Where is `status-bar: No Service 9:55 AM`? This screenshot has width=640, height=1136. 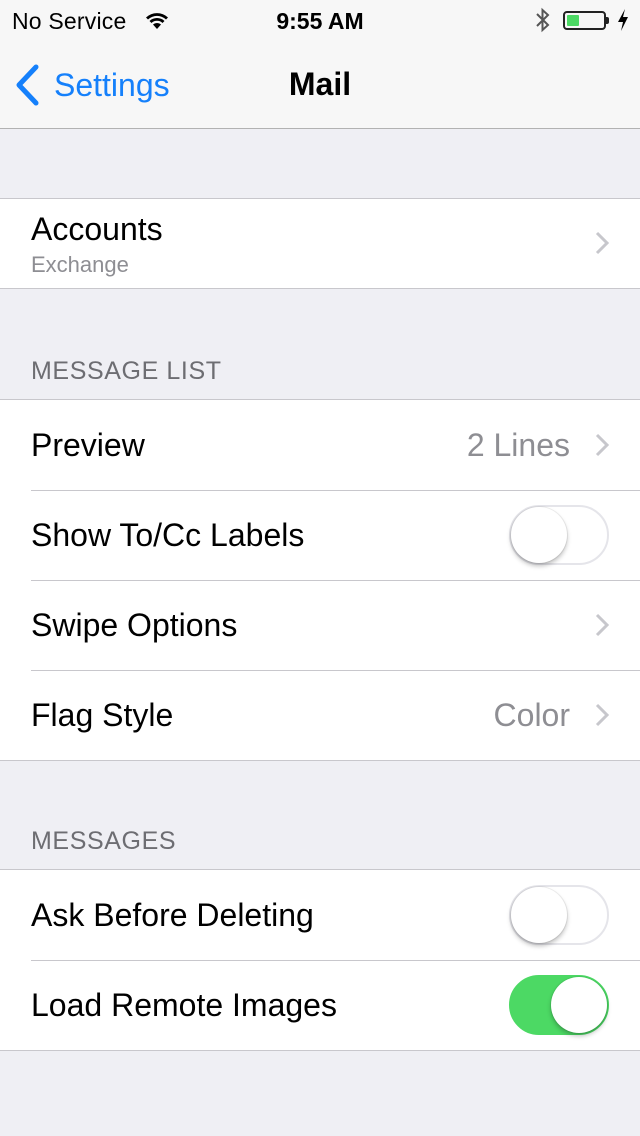 status-bar: No Service 9:55 AM is located at coordinates (320, 20).